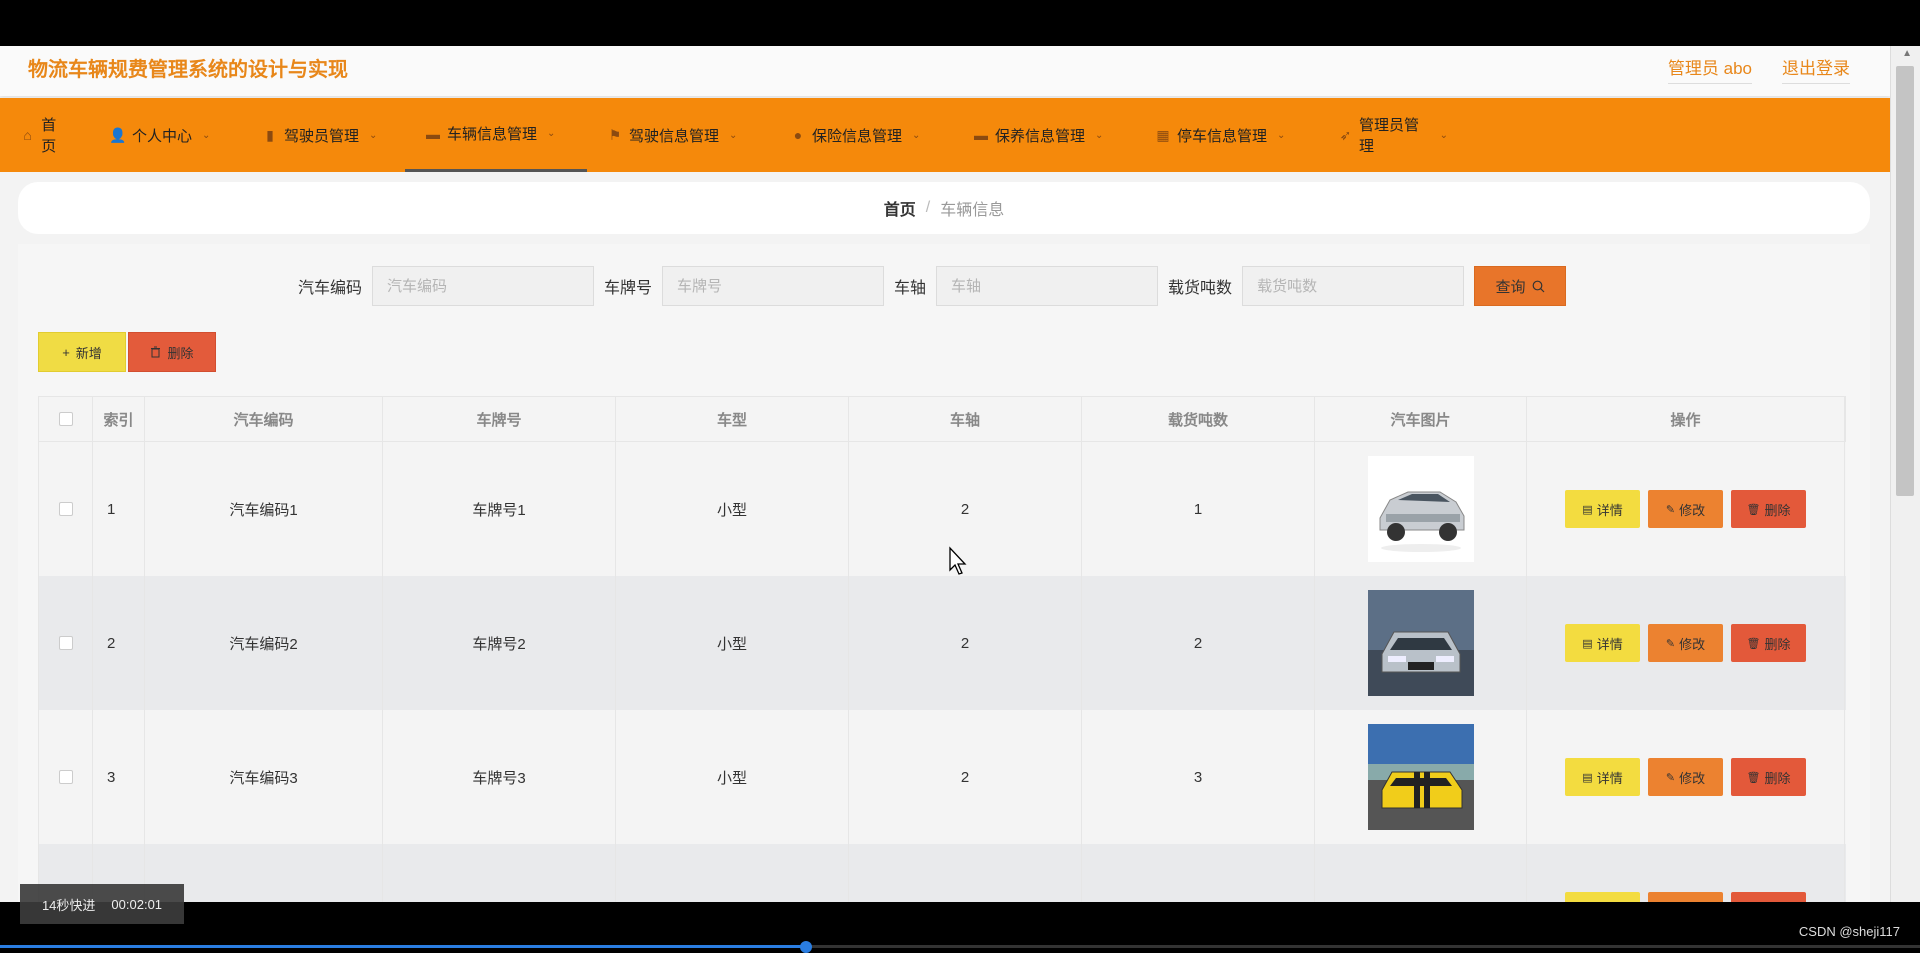 The height and width of the screenshot is (953, 1920). Describe the element at coordinates (615, 134) in the screenshot. I see `flag-icon: ⚑` at that location.